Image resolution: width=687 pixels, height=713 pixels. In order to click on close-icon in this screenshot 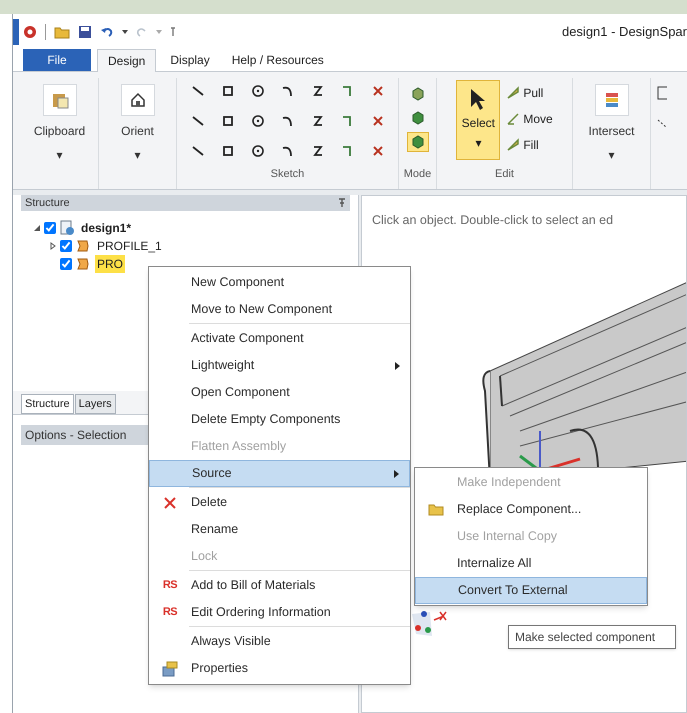, I will do `click(170, 503)`.